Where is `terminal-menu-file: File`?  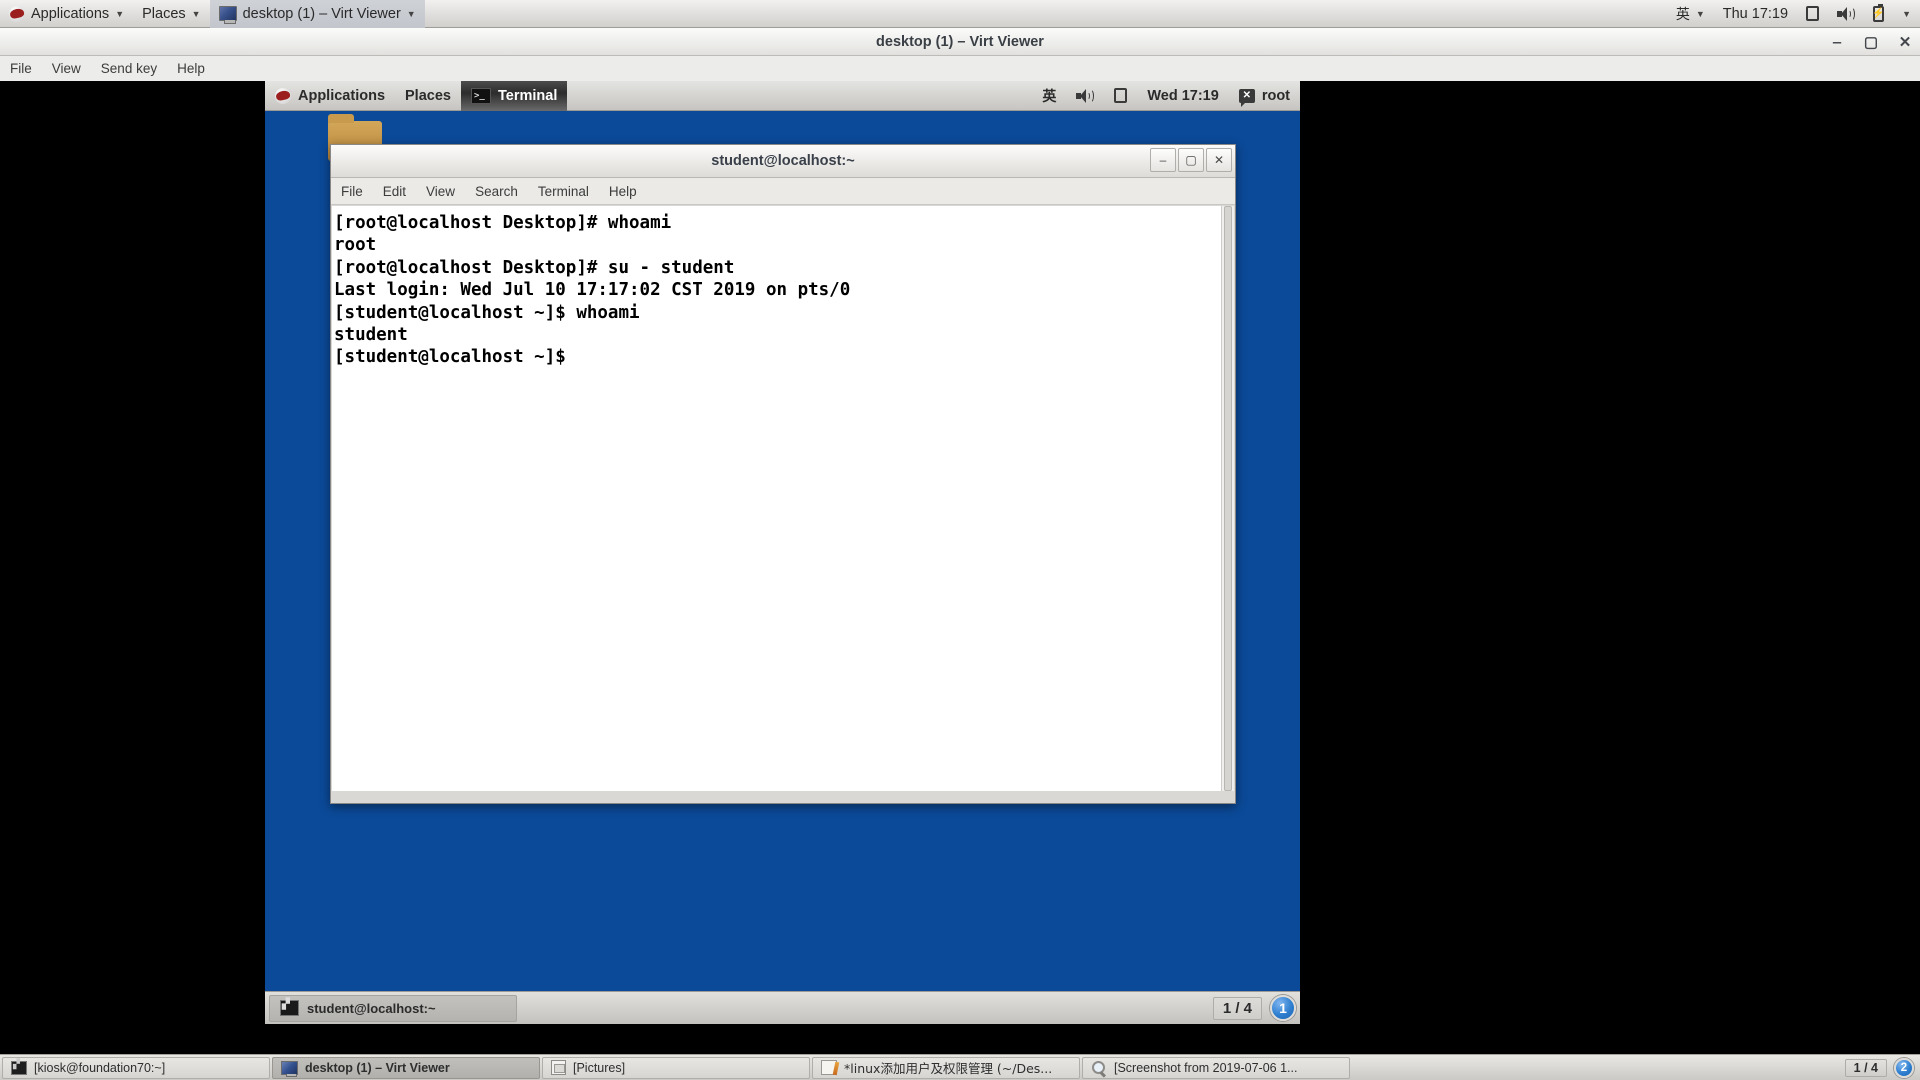 terminal-menu-file: File is located at coordinates (352, 191).